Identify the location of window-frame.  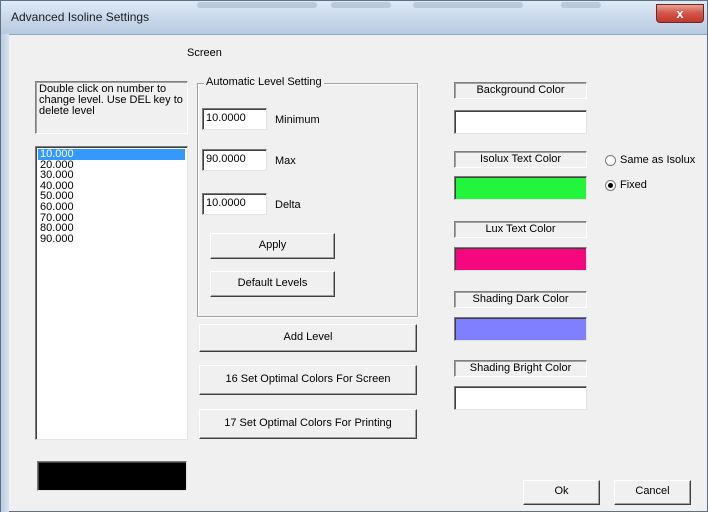
(5, 273).